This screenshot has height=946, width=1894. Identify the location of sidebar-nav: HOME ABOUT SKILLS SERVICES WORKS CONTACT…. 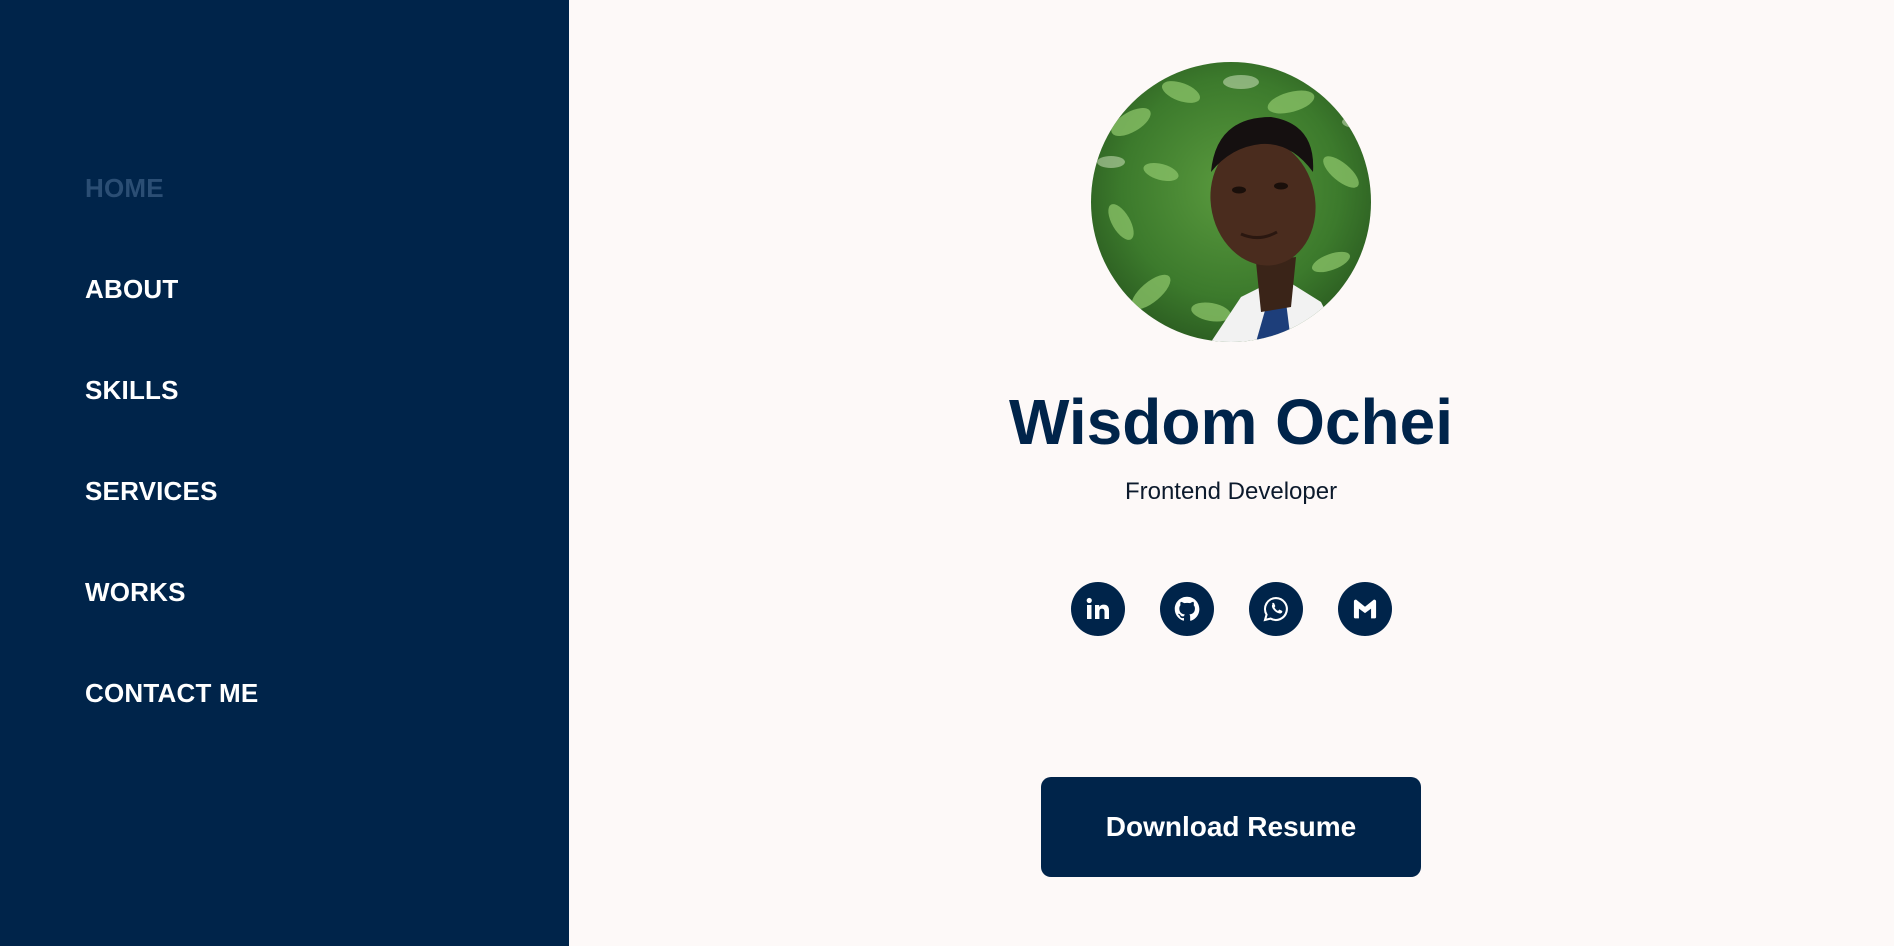
(171, 470).